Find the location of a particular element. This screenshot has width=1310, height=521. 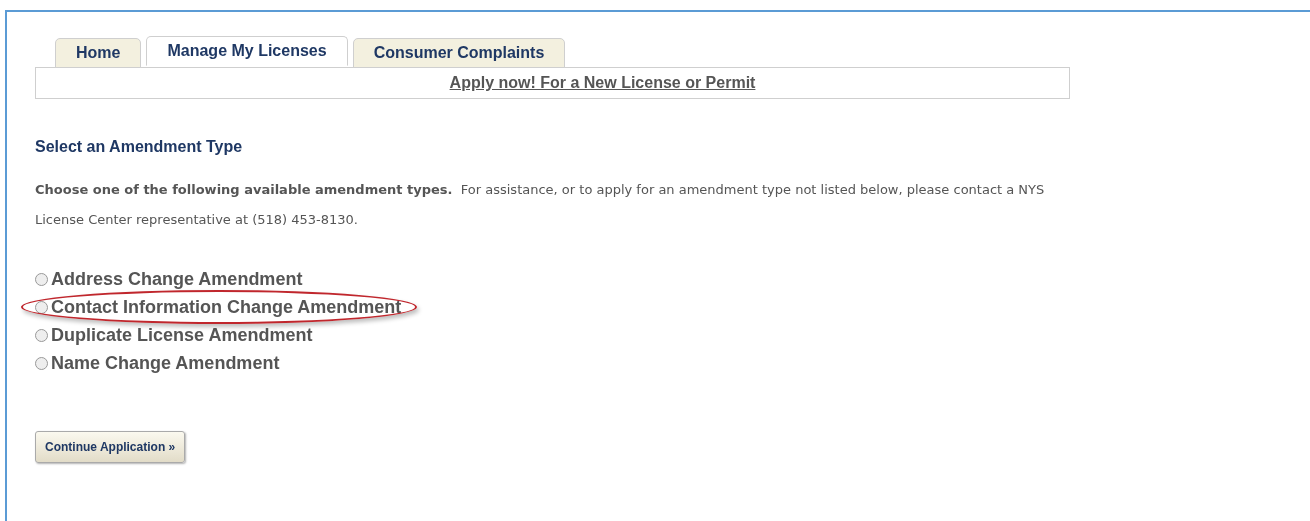

option-label: Name Change Amendment is located at coordinates (165, 363).